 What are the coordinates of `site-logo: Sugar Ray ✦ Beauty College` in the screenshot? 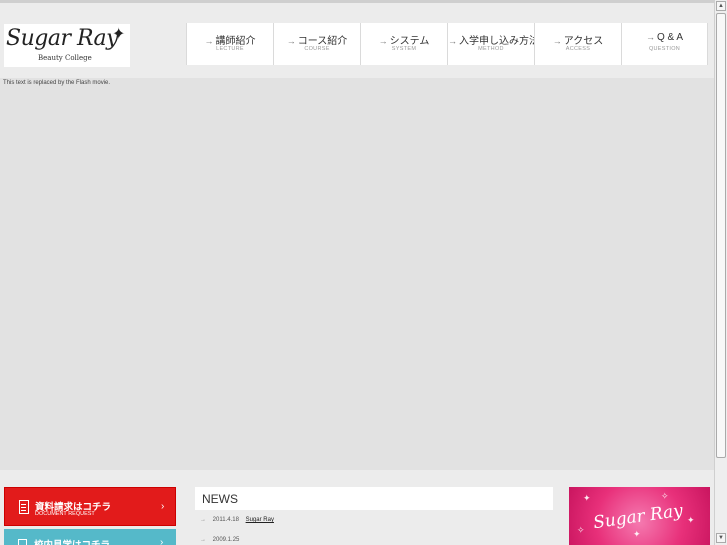 It's located at (67, 45).